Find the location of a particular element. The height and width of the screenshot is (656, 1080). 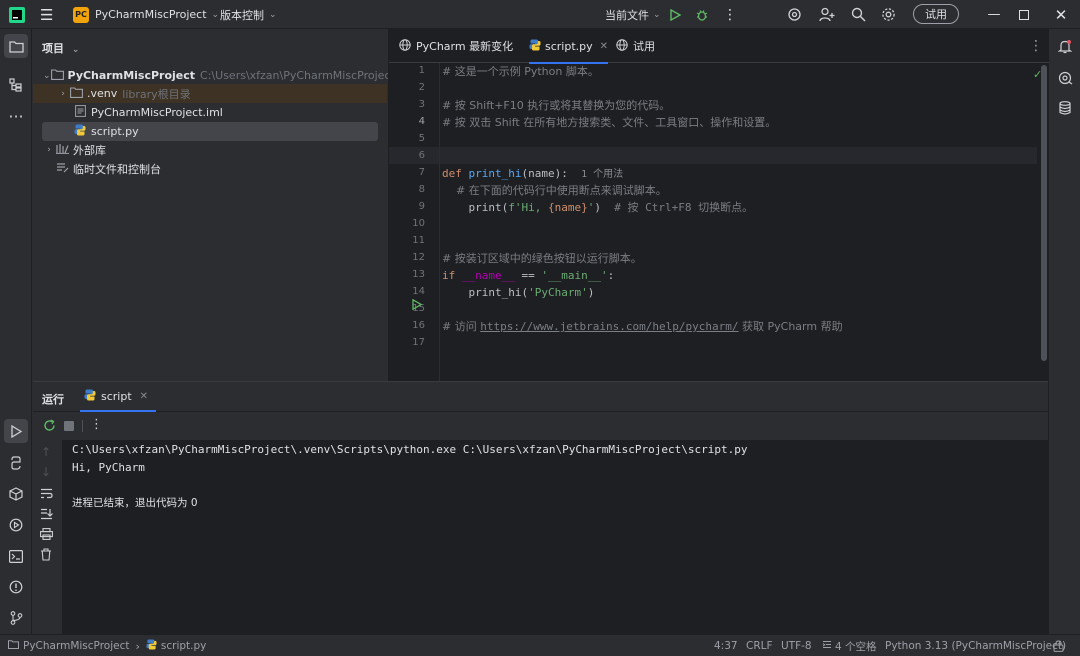

breadcrumb-project: PyCharmMiscProject is located at coordinates (76, 646).